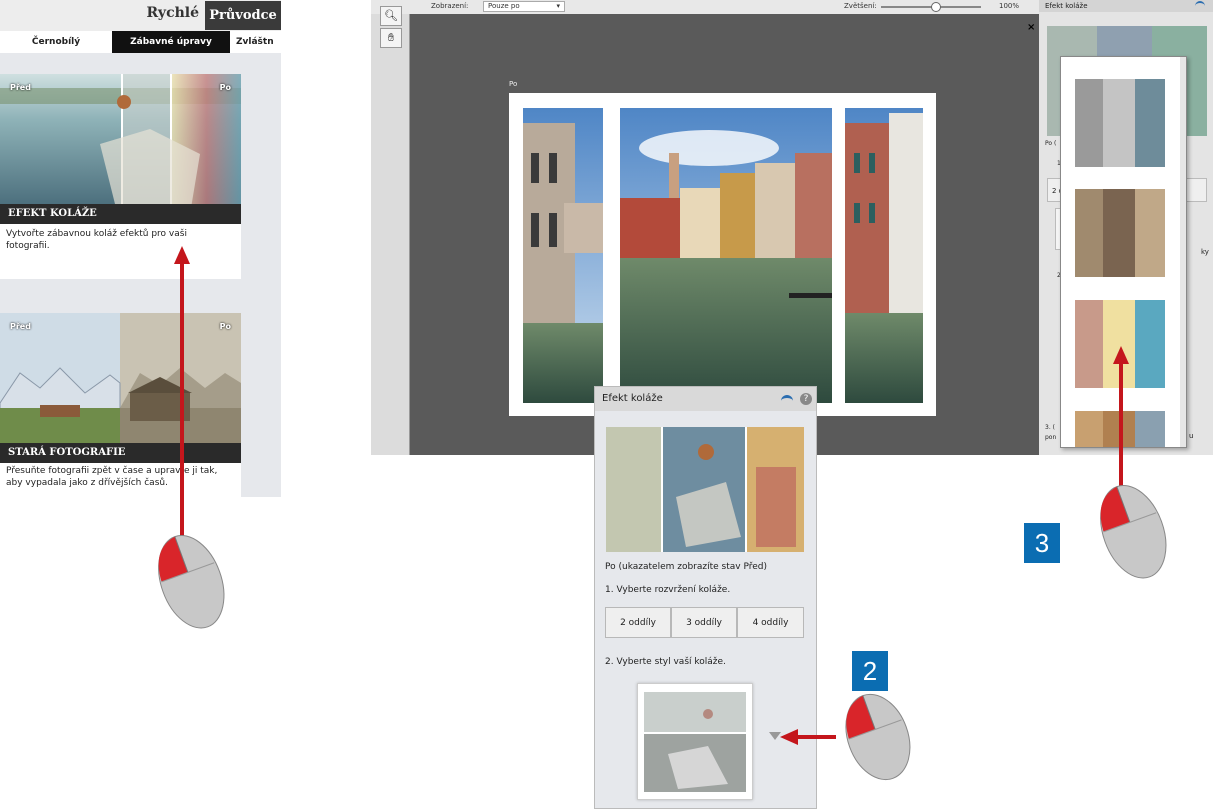 The width and height of the screenshot is (1213, 809). What do you see at coordinates (808, 737) in the screenshot?
I see `arrow-2-icon` at bounding box center [808, 737].